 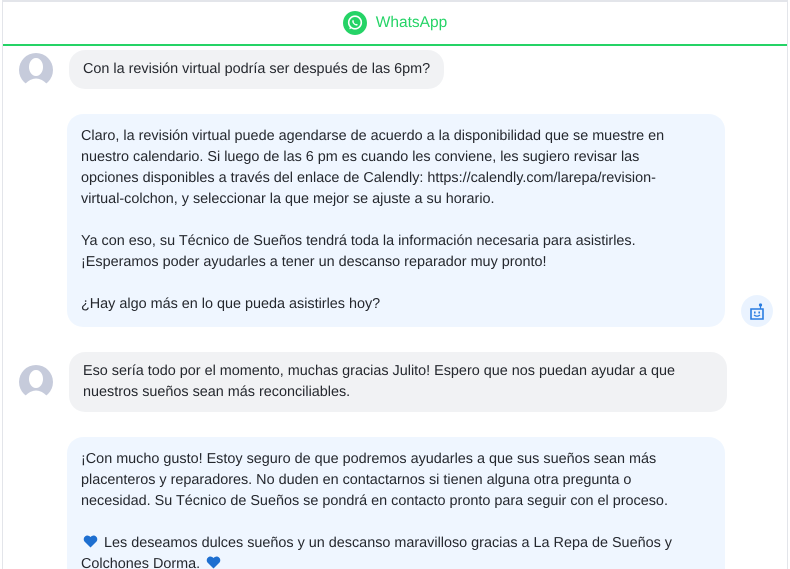 I want to click on bot-button, so click(x=757, y=311).